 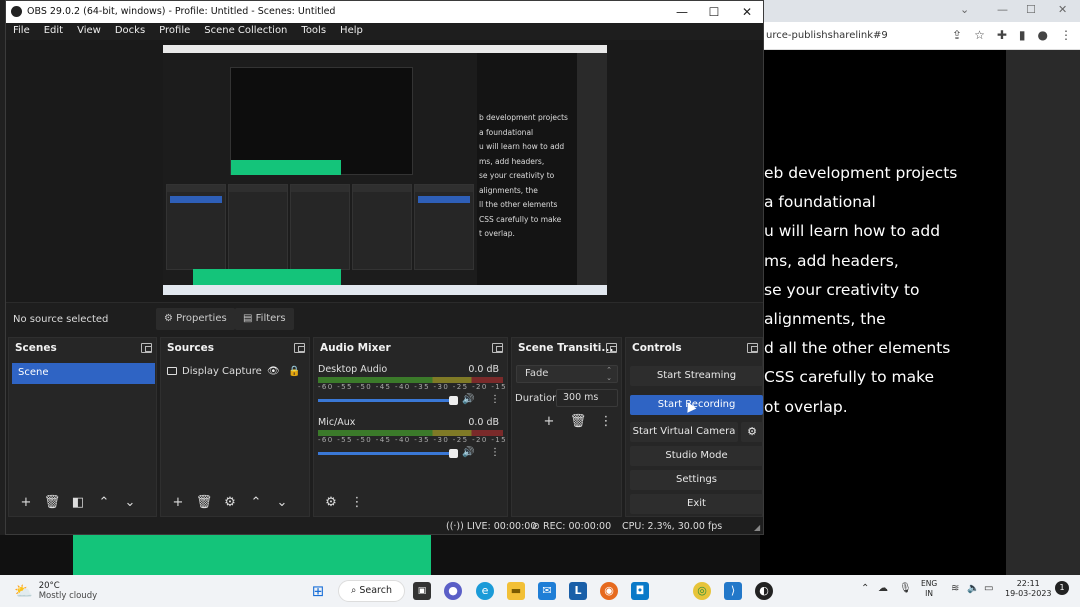 I want to click on maximize-icon: ☐, so click(x=1031, y=9).